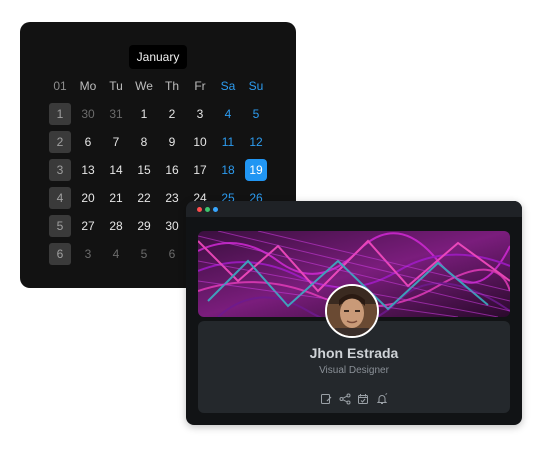 The width and height of the screenshot is (550, 450). What do you see at coordinates (228, 142) in the screenshot?
I see `calendar-day: 11` at bounding box center [228, 142].